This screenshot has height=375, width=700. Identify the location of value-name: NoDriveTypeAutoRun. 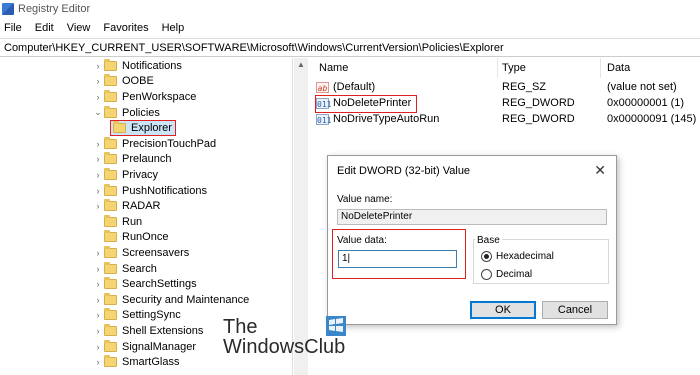
(386, 119).